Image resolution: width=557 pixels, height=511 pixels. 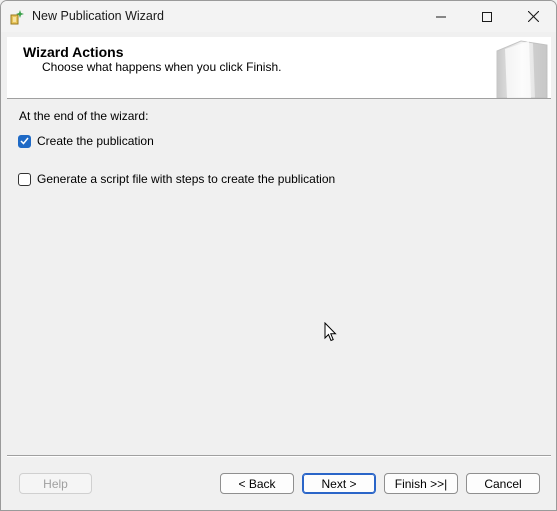 I want to click on checkmark-icon, so click(x=24, y=141).